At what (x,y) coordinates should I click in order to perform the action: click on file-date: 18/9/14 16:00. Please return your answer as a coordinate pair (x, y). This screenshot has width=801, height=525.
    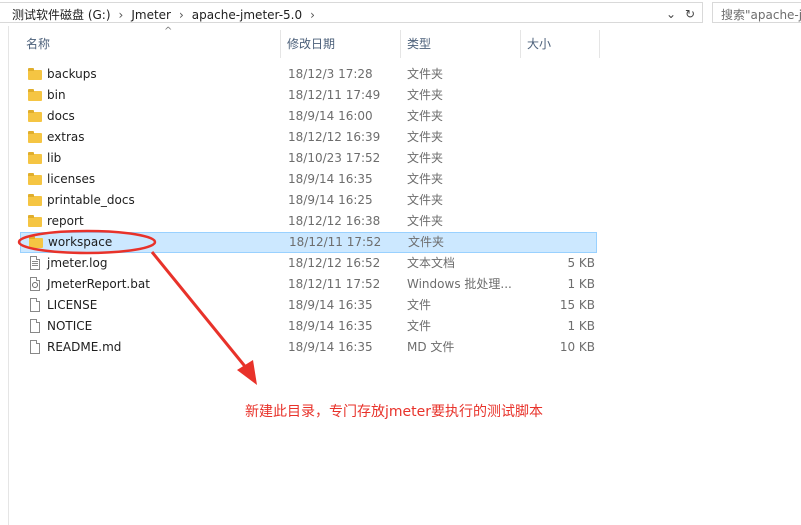
    Looking at the image, I should click on (330, 116).